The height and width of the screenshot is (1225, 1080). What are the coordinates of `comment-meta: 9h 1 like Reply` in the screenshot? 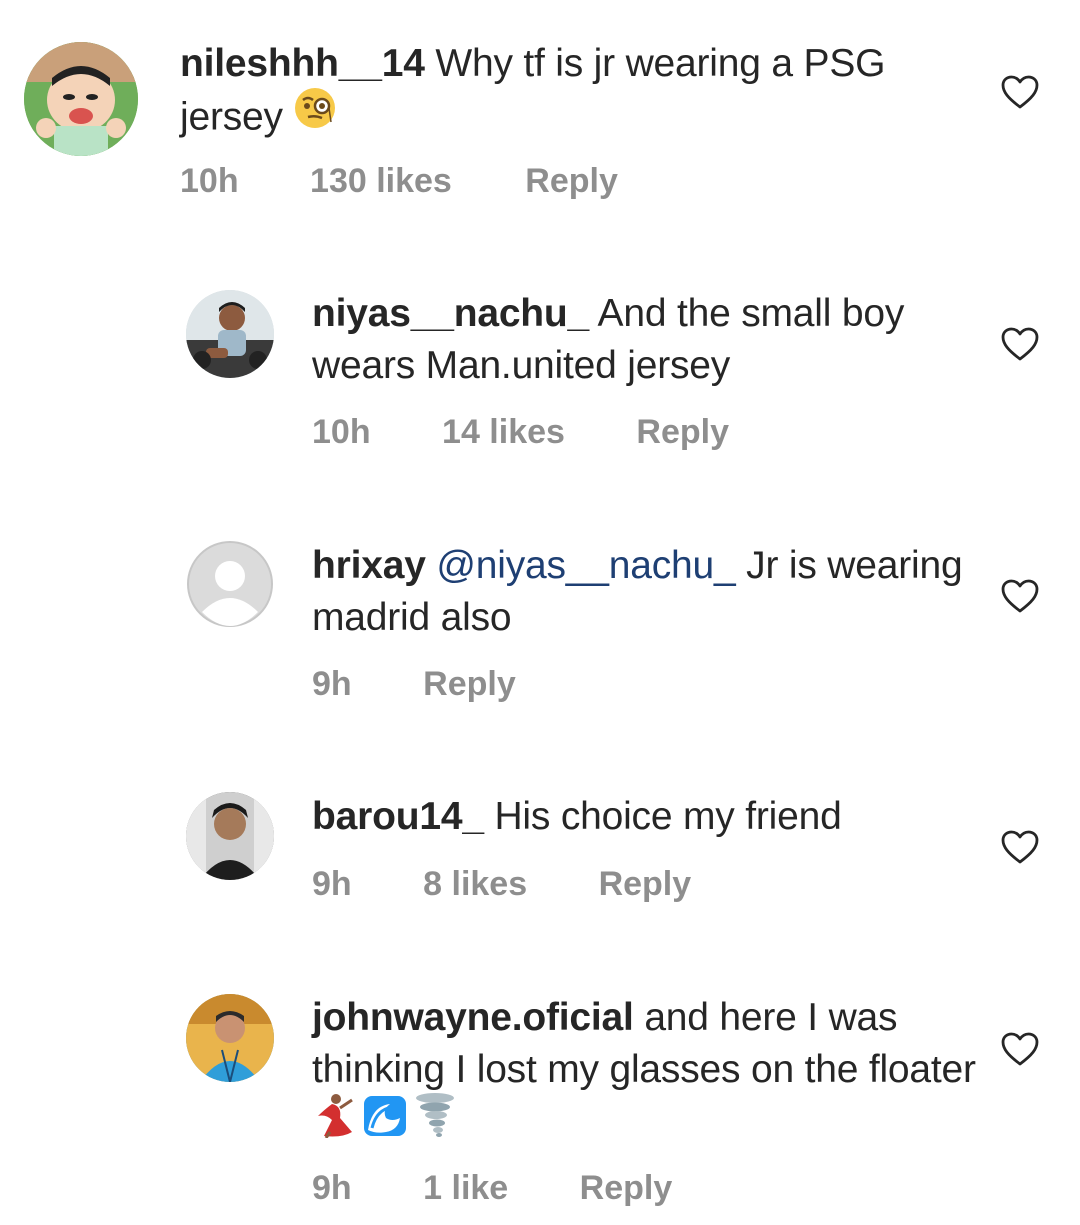 It's located at (492, 1188).